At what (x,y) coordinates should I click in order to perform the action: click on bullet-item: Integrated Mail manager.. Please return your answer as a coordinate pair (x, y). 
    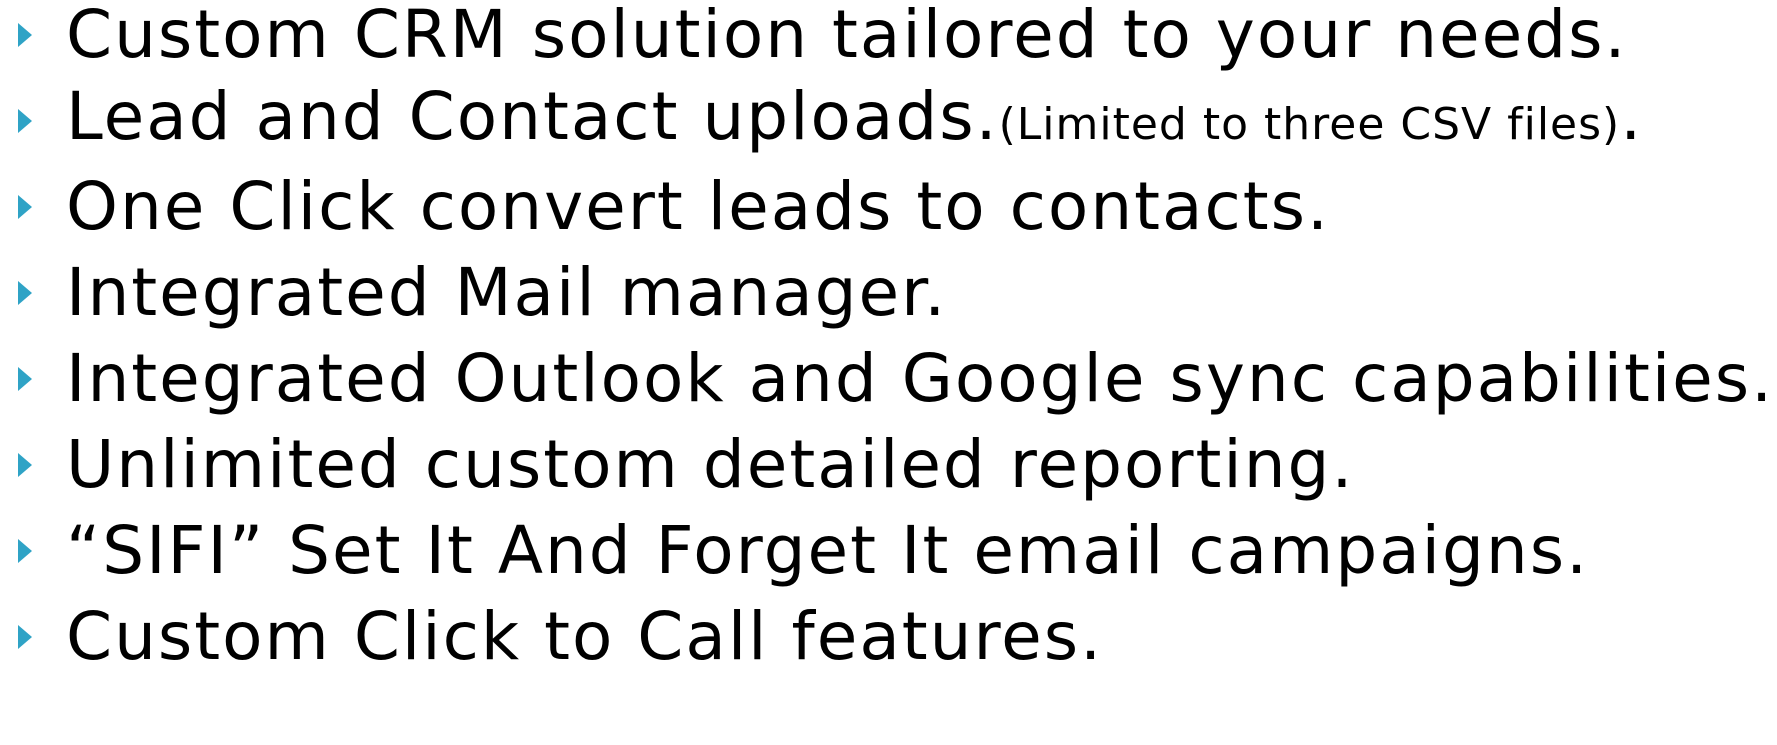
    Looking at the image, I should click on (888, 293).